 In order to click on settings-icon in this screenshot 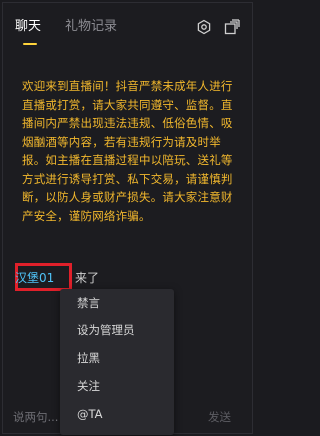, I will do `click(204, 27)`.